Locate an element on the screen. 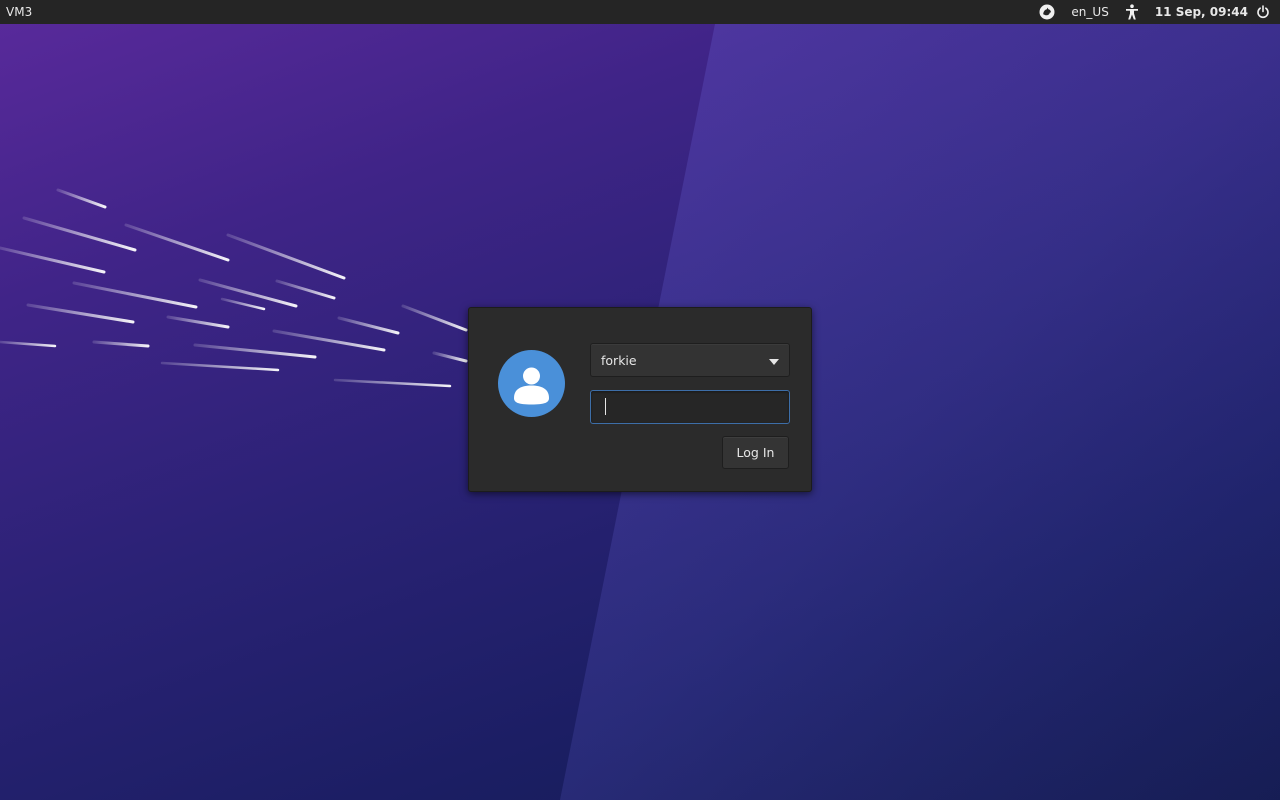 This screenshot has height=800, width=1280. user-select: forkie is located at coordinates (690, 360).